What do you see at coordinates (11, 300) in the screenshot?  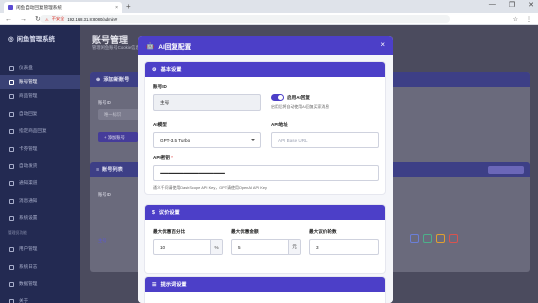 I see `info-icon` at bounding box center [11, 300].